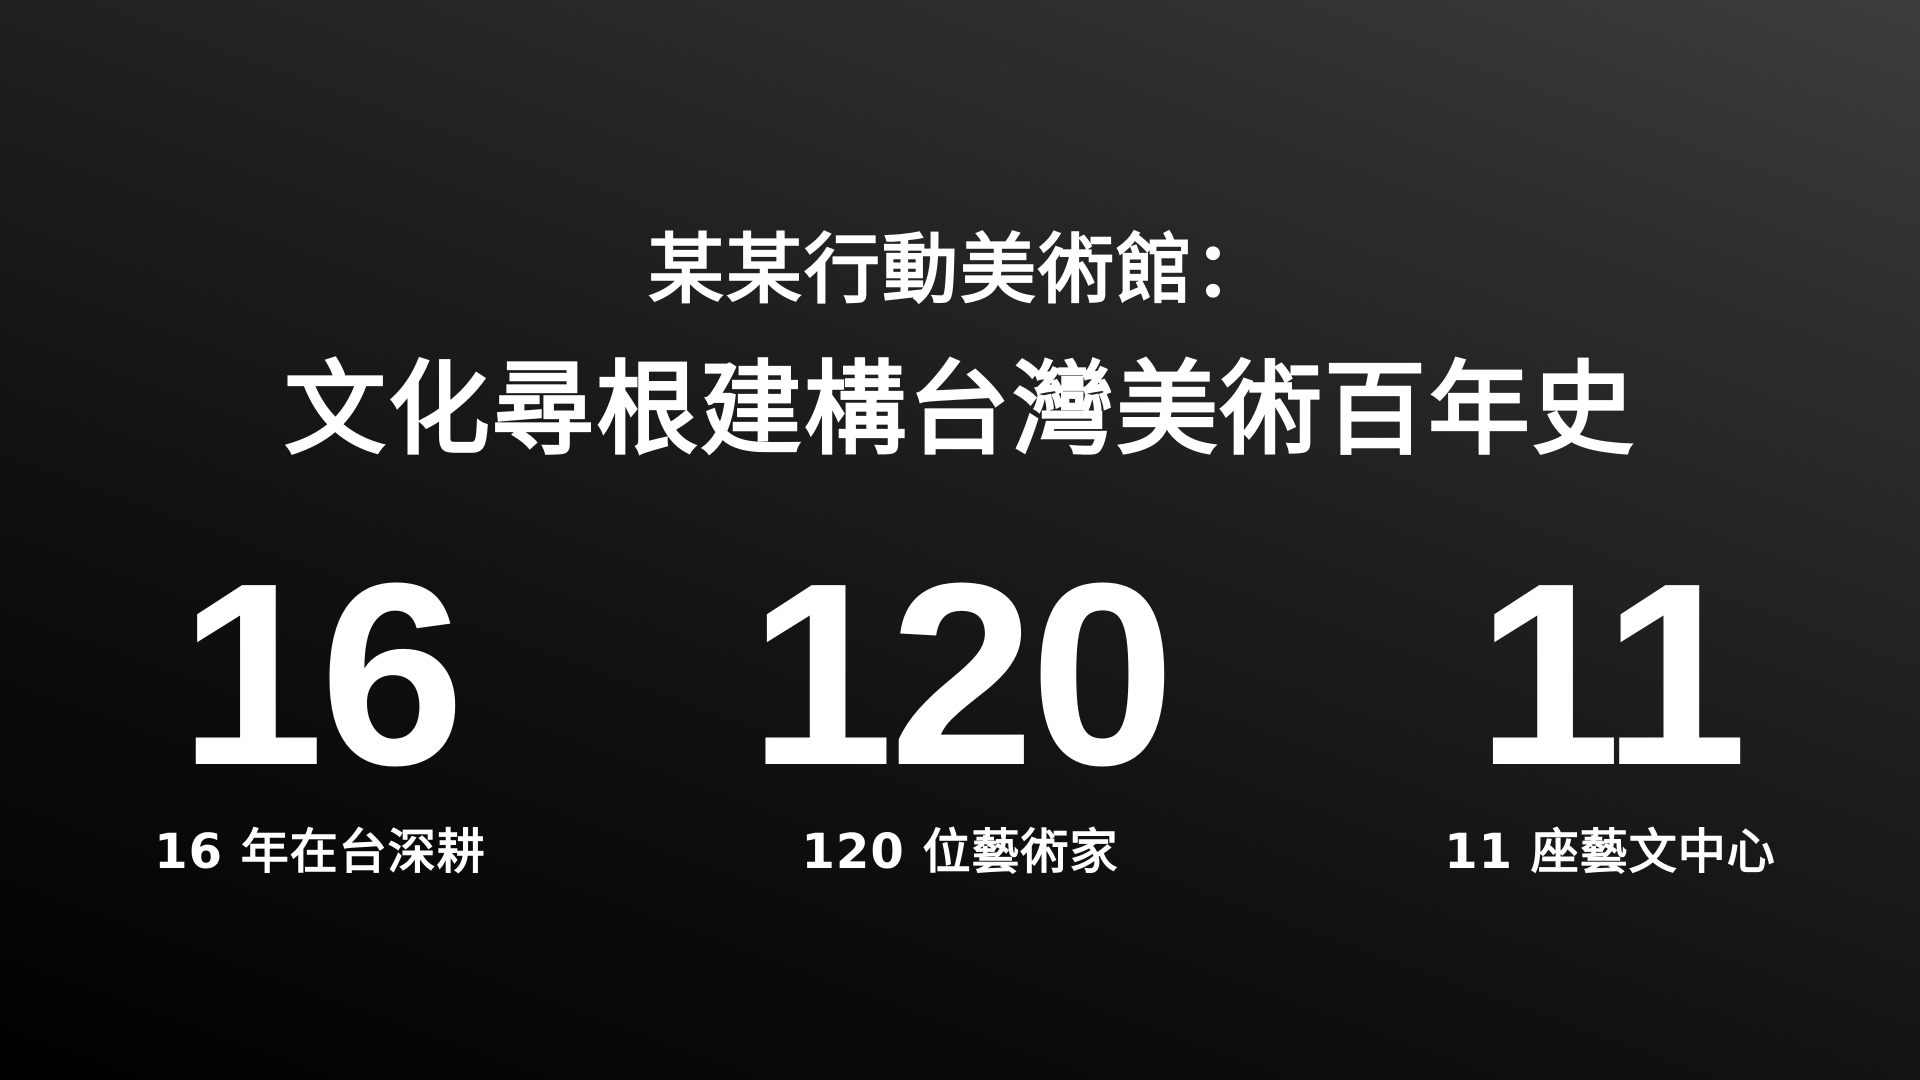 The height and width of the screenshot is (1080, 1920). I want to click on stat-centers: 11 11 座藝文中心, so click(1610, 706).